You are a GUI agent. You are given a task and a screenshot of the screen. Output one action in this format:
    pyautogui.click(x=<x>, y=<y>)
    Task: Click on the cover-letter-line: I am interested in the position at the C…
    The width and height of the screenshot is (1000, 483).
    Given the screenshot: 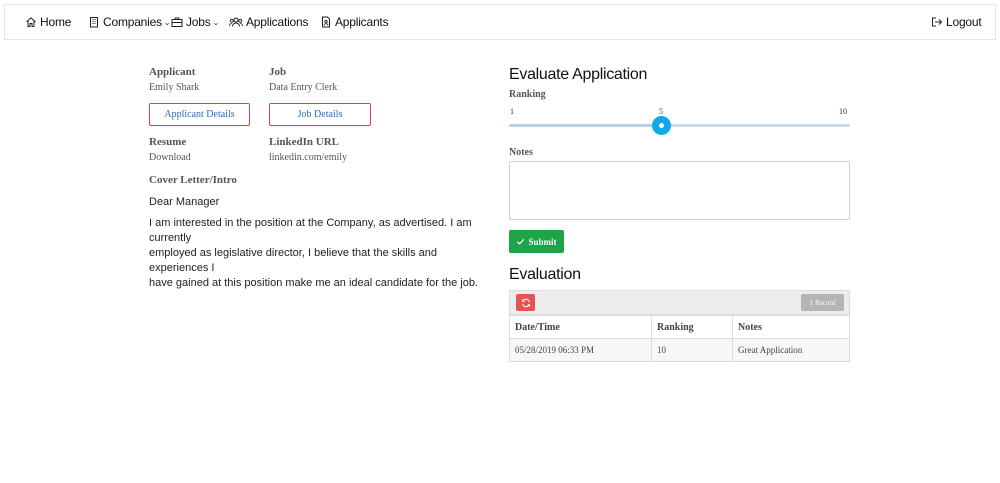 What is the action you would take?
    pyautogui.click(x=310, y=230)
    